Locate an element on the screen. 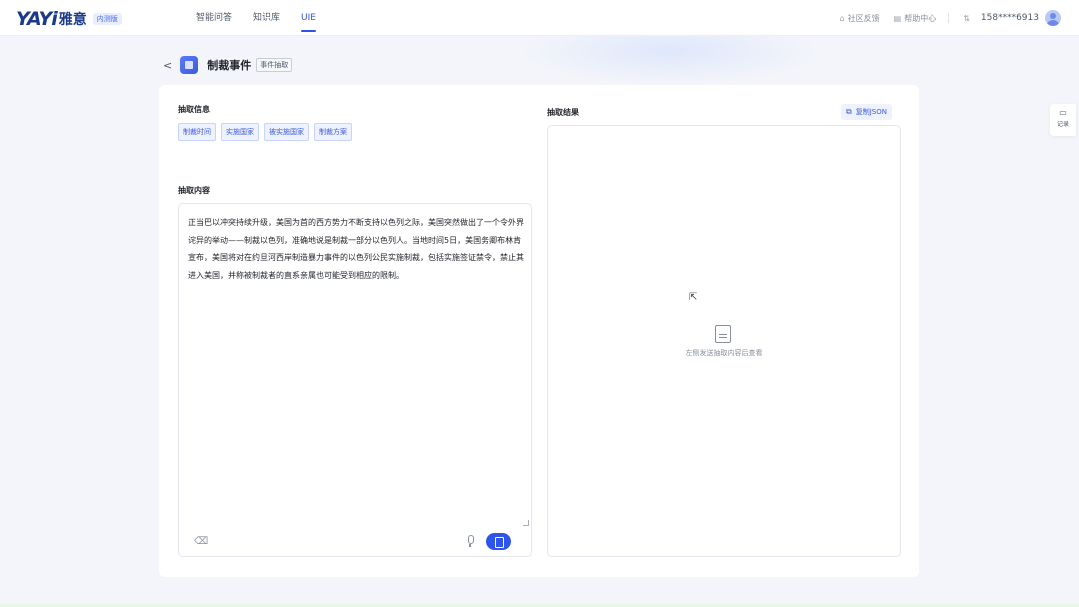 This screenshot has height=607, width=1079. beta-badge: 内测版 is located at coordinates (107, 19).